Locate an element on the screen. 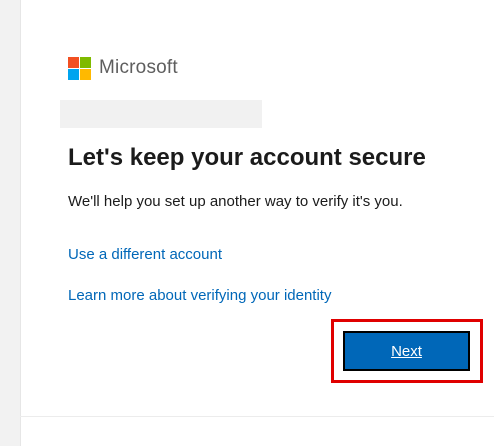 Image resolution: width=494 pixels, height=446 pixels. microsoft-logo: Microsoft is located at coordinates (123, 68).